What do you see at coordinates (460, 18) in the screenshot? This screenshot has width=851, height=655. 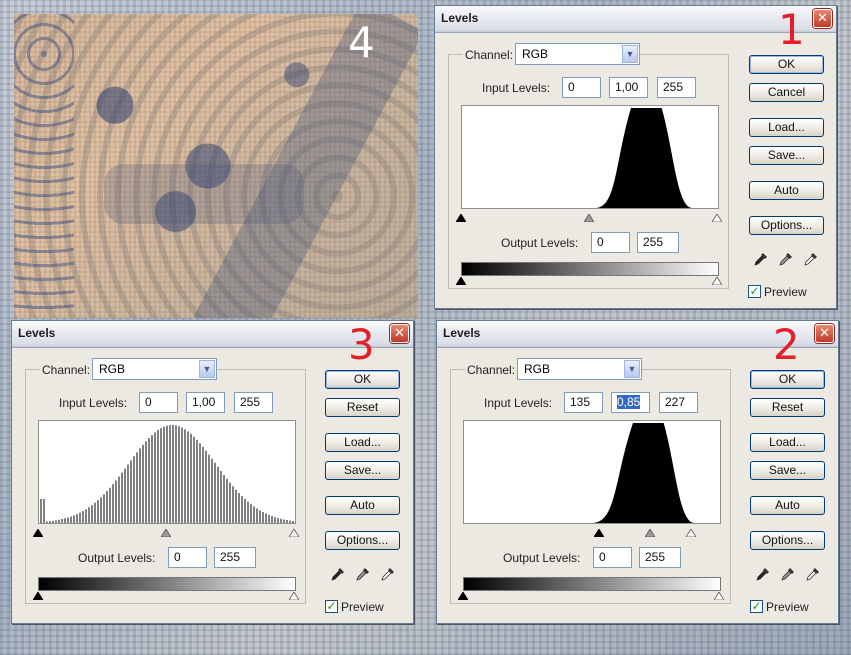 I see `dialog-title: Levels` at bounding box center [460, 18].